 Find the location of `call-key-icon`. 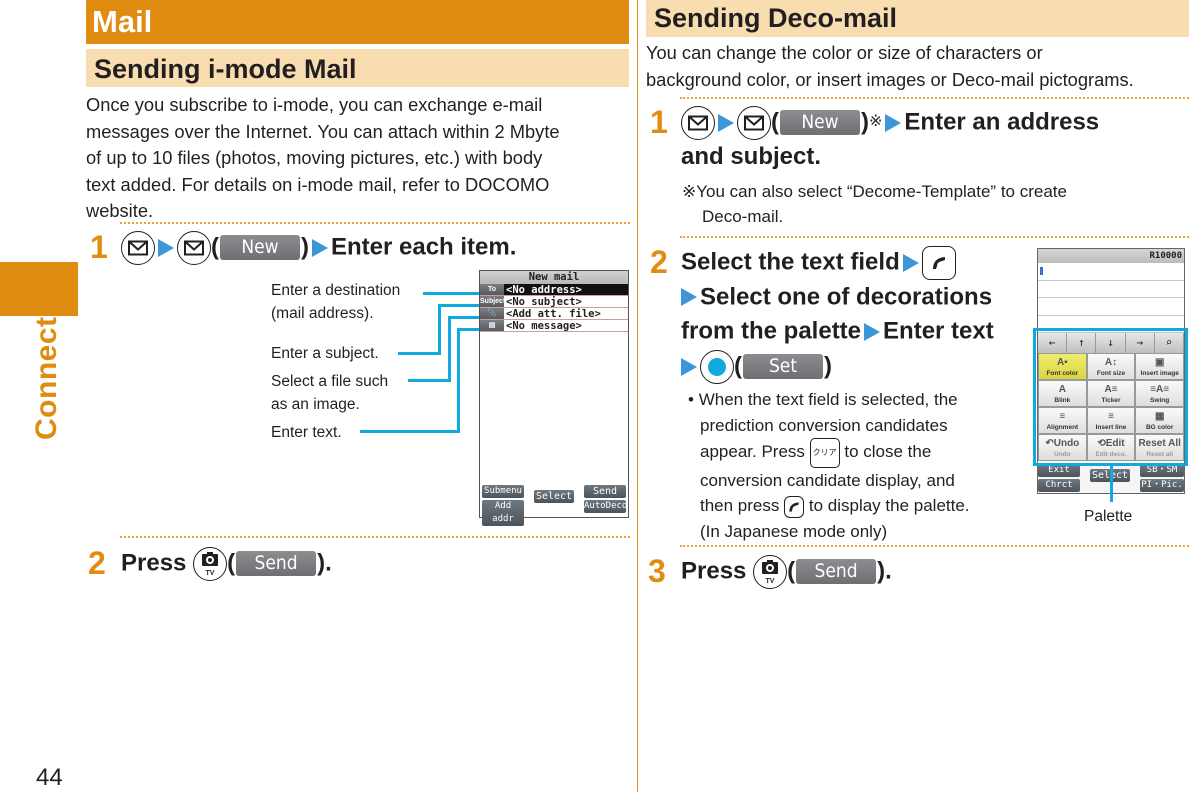

call-key-icon is located at coordinates (938, 262).